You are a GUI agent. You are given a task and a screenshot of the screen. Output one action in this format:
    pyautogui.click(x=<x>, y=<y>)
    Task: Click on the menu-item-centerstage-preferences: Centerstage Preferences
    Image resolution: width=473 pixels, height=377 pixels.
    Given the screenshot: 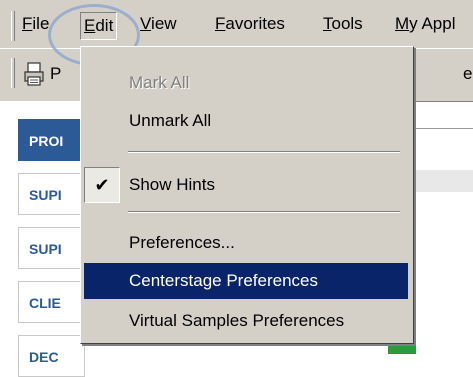 What is the action you would take?
    pyautogui.click(x=246, y=281)
    